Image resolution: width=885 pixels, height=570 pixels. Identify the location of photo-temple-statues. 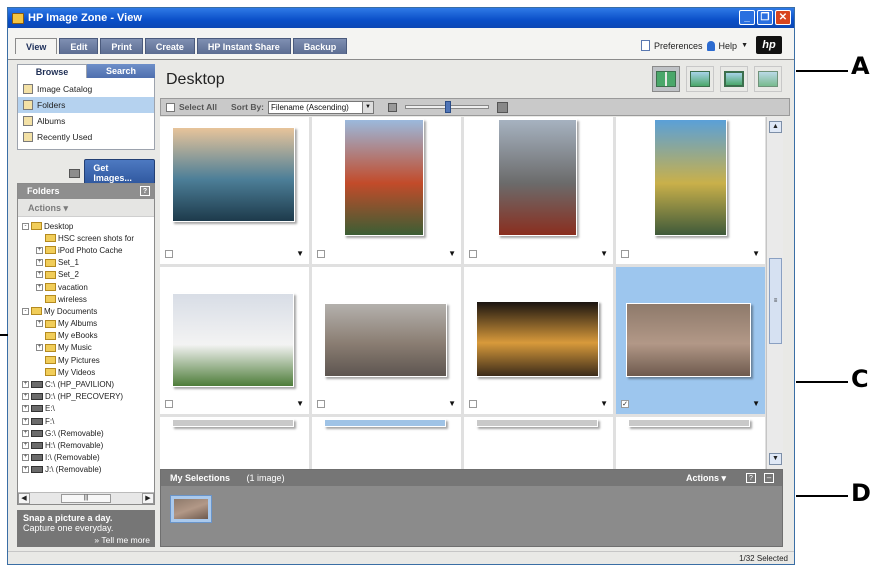
(690, 177).